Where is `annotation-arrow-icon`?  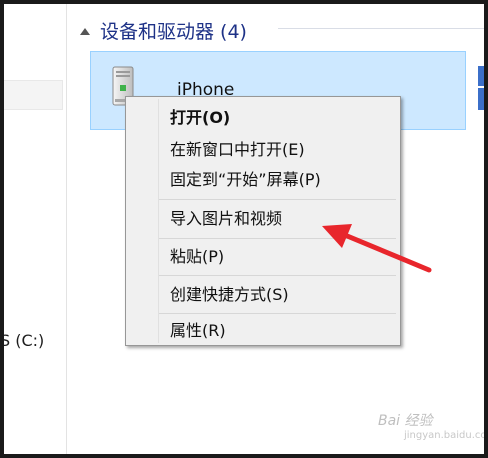
annotation-arrow-icon is located at coordinates (377, 248).